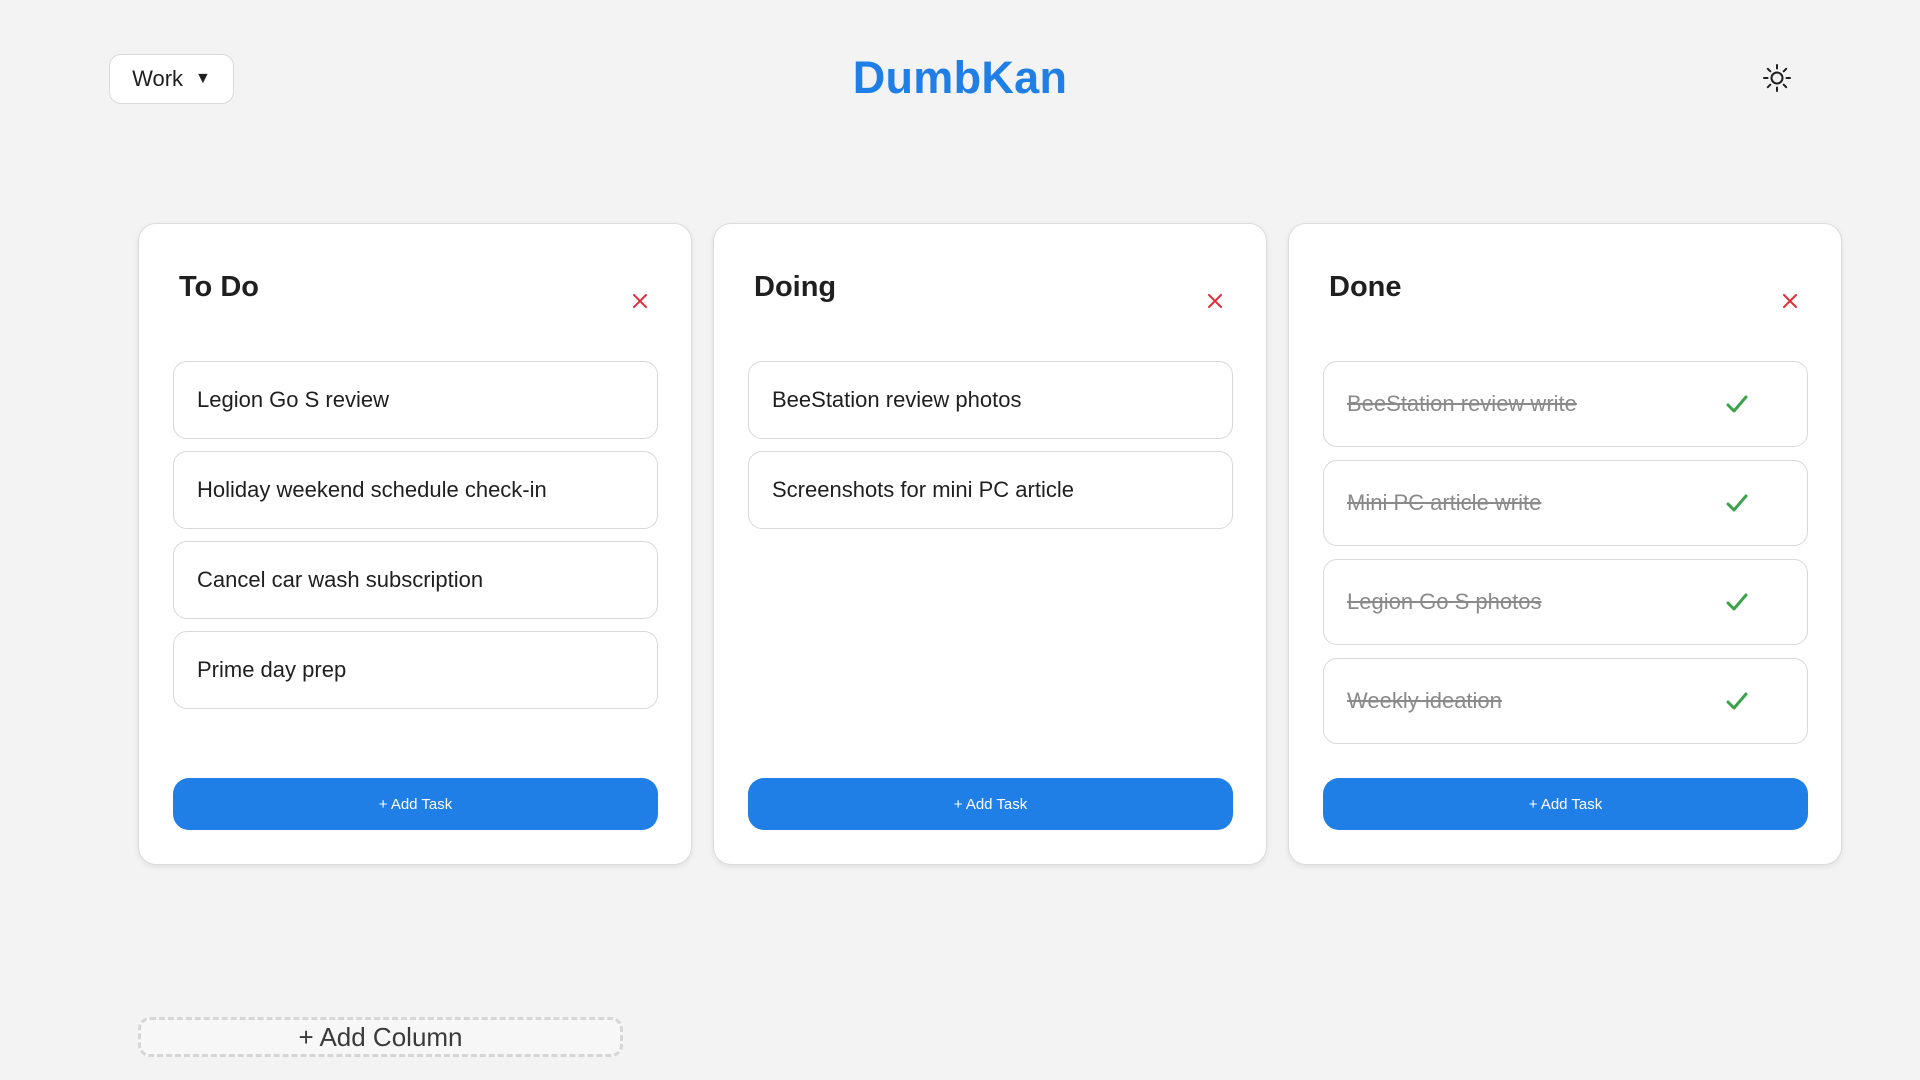 The image size is (1920, 1080). Describe the element at coordinates (1365, 287) in the screenshot. I see `column-title: Done` at that location.